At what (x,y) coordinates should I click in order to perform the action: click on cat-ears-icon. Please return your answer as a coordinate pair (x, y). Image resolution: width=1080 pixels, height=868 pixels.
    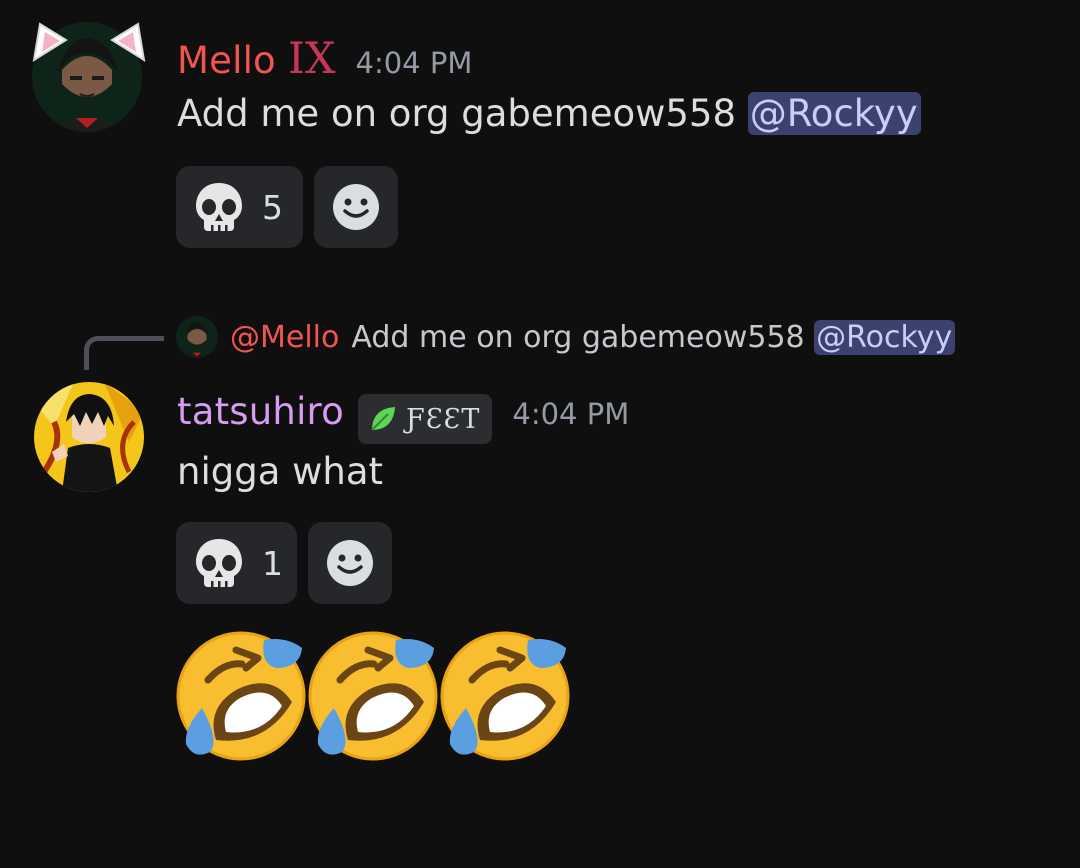
    Looking at the image, I should click on (89, 42).